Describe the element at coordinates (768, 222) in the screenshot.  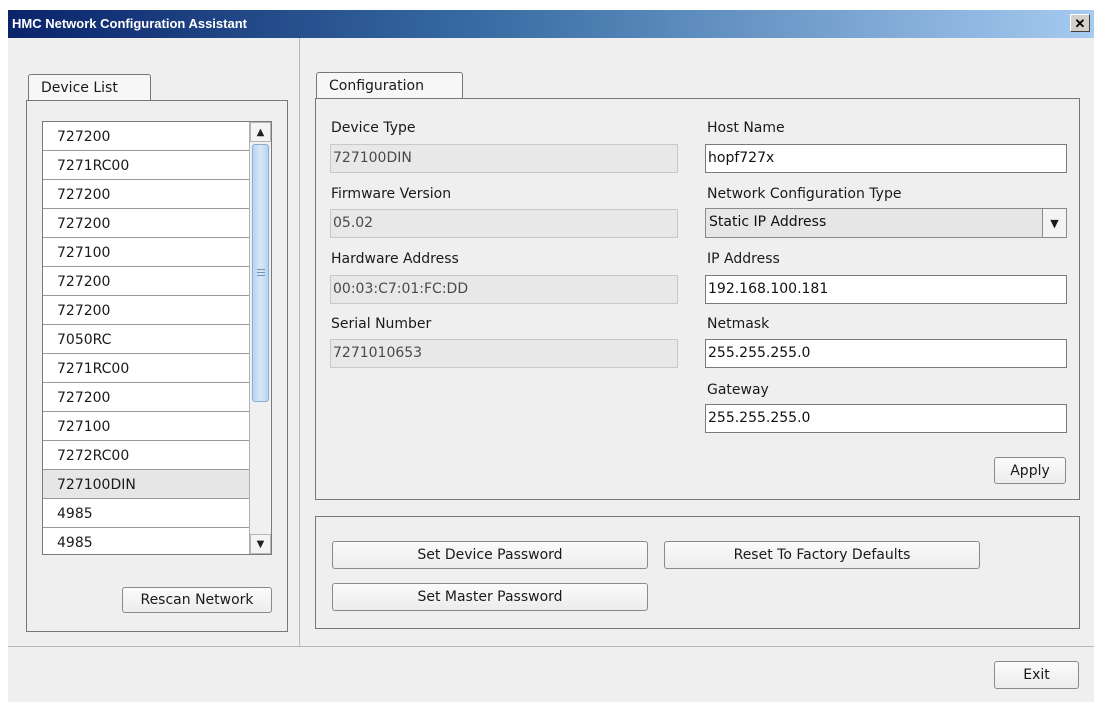
I see `network-config-type-value: Static IP Address` at that location.